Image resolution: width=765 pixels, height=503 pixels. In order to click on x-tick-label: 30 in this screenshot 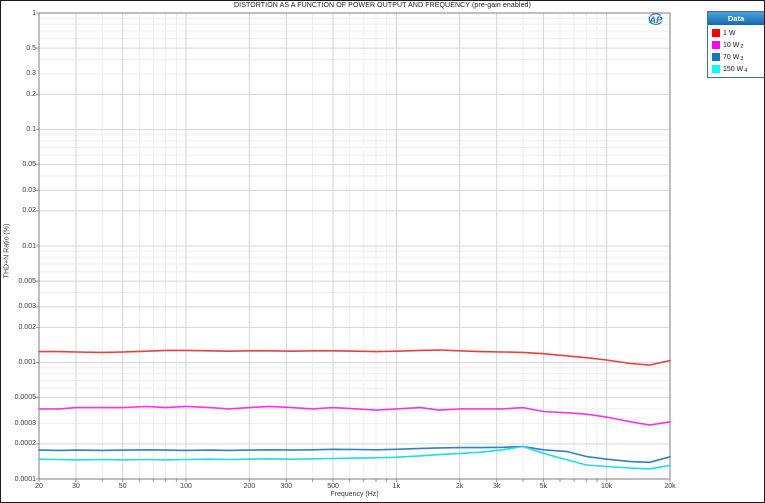, I will do `click(76, 486)`.